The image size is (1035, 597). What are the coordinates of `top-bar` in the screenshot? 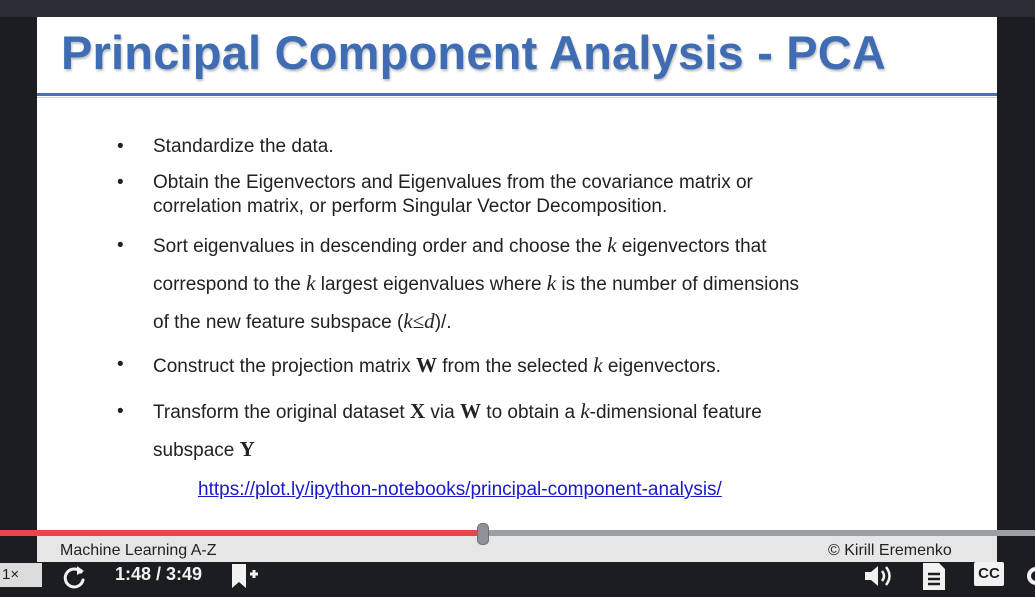 It's located at (517, 8).